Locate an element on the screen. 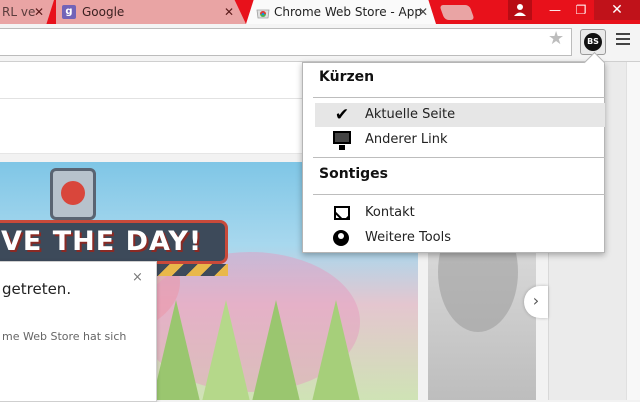 Image resolution: width=640 pixels, height=402 pixels. tab-partial: RL ve ✕ is located at coordinates (27, 12).